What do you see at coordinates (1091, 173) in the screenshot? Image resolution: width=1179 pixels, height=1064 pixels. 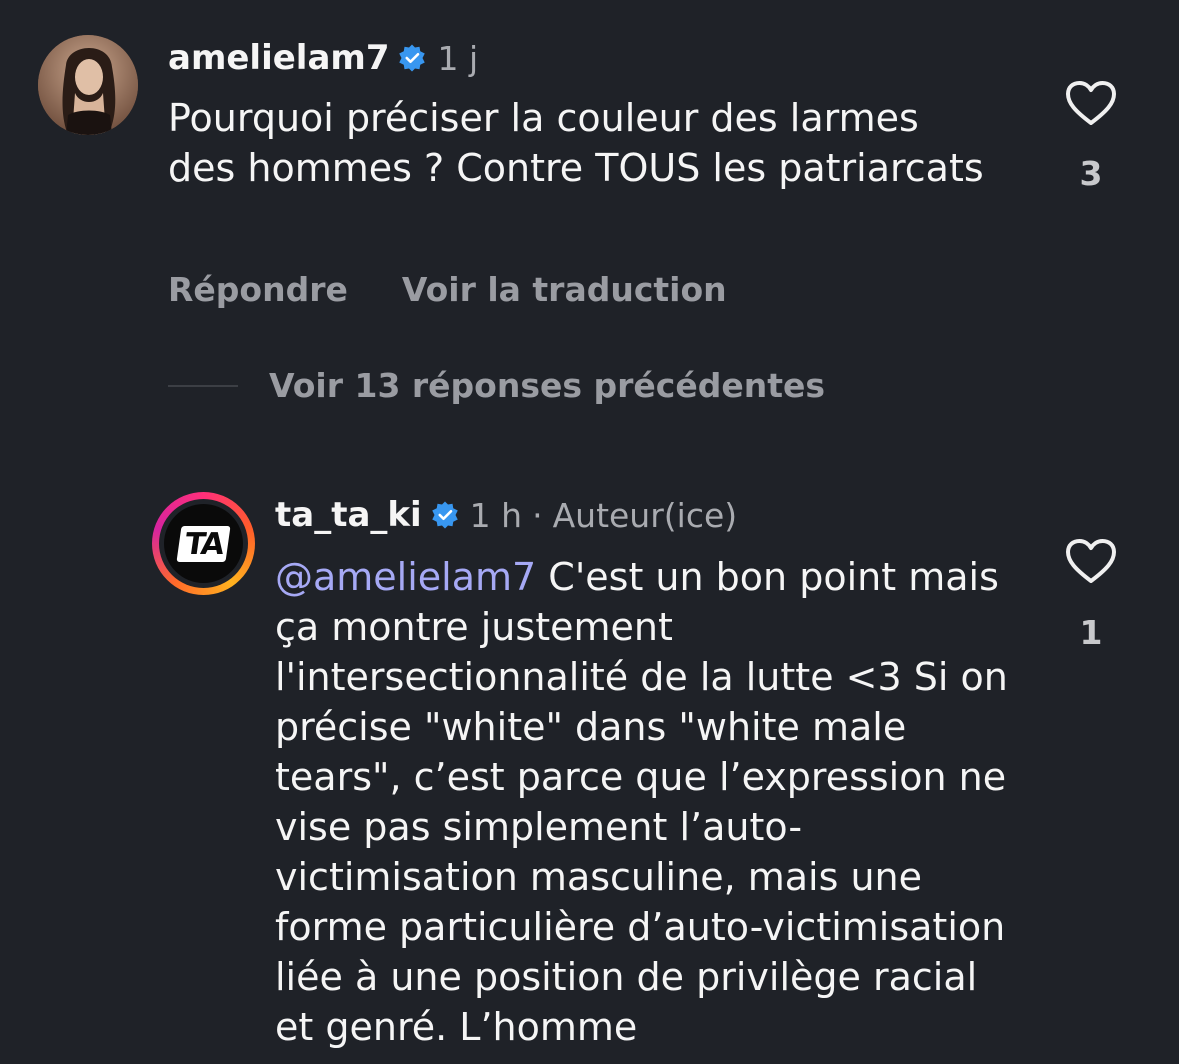 I see `like-count: 3` at bounding box center [1091, 173].